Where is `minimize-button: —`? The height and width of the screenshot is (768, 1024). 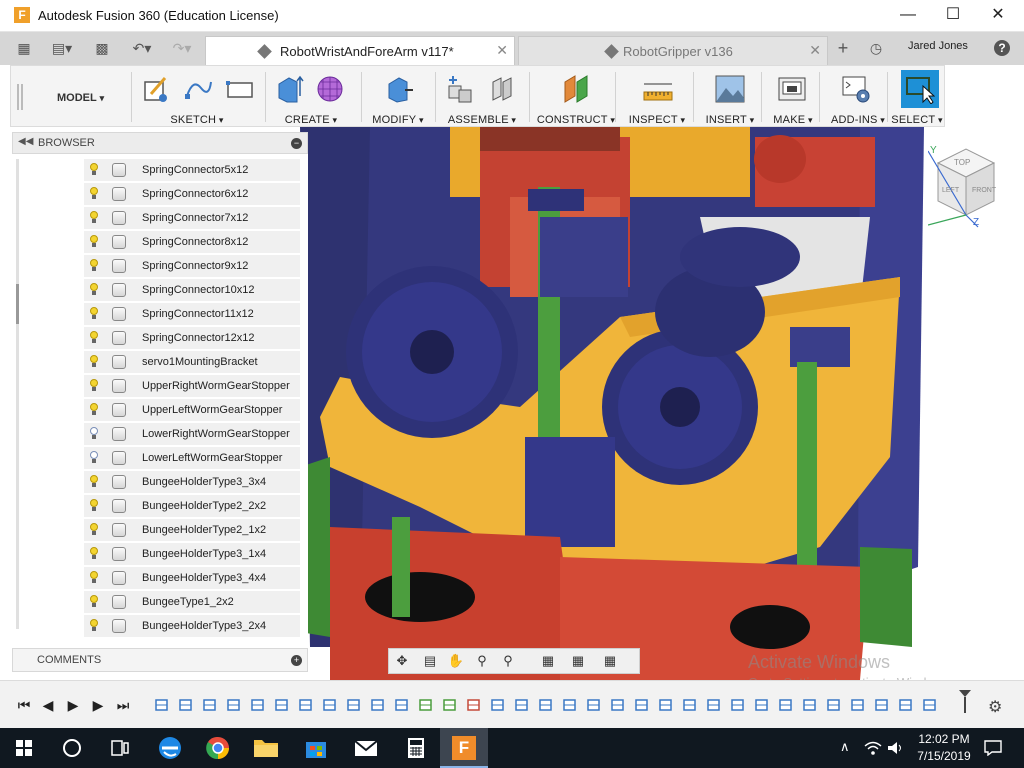 minimize-button: — is located at coordinates (908, 16).